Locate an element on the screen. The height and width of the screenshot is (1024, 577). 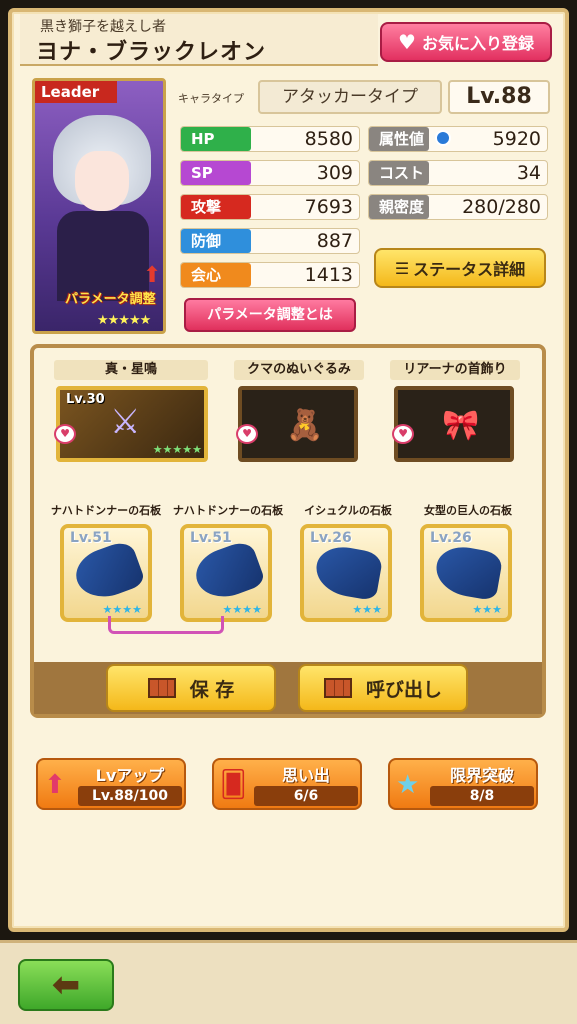
stat-def: 防御 887 is located at coordinates (270, 241).